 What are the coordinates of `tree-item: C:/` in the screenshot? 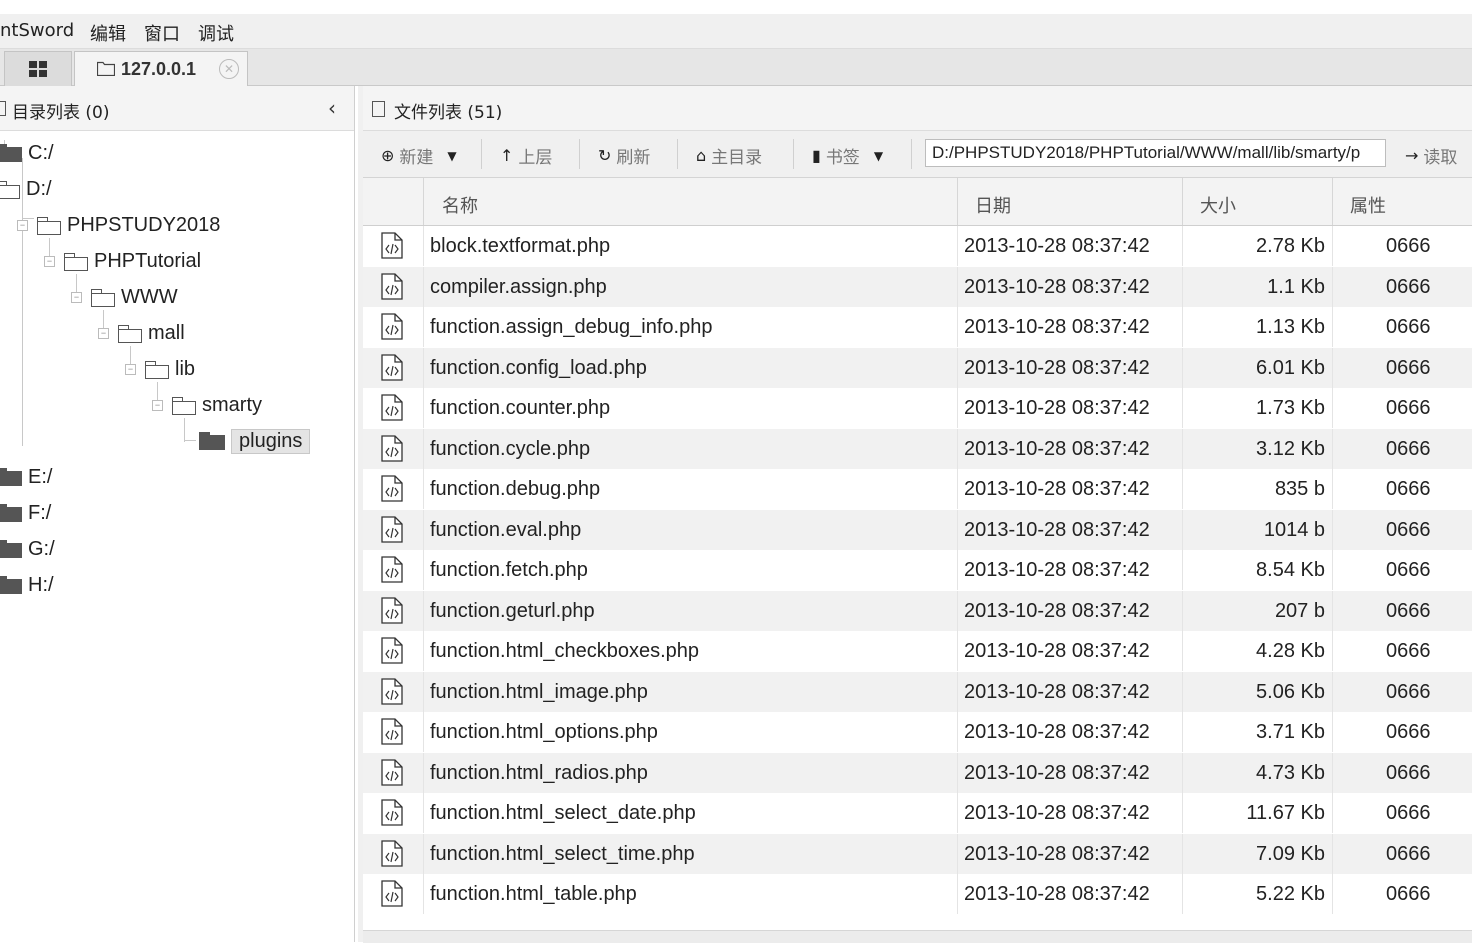 It's located at (27, 153).